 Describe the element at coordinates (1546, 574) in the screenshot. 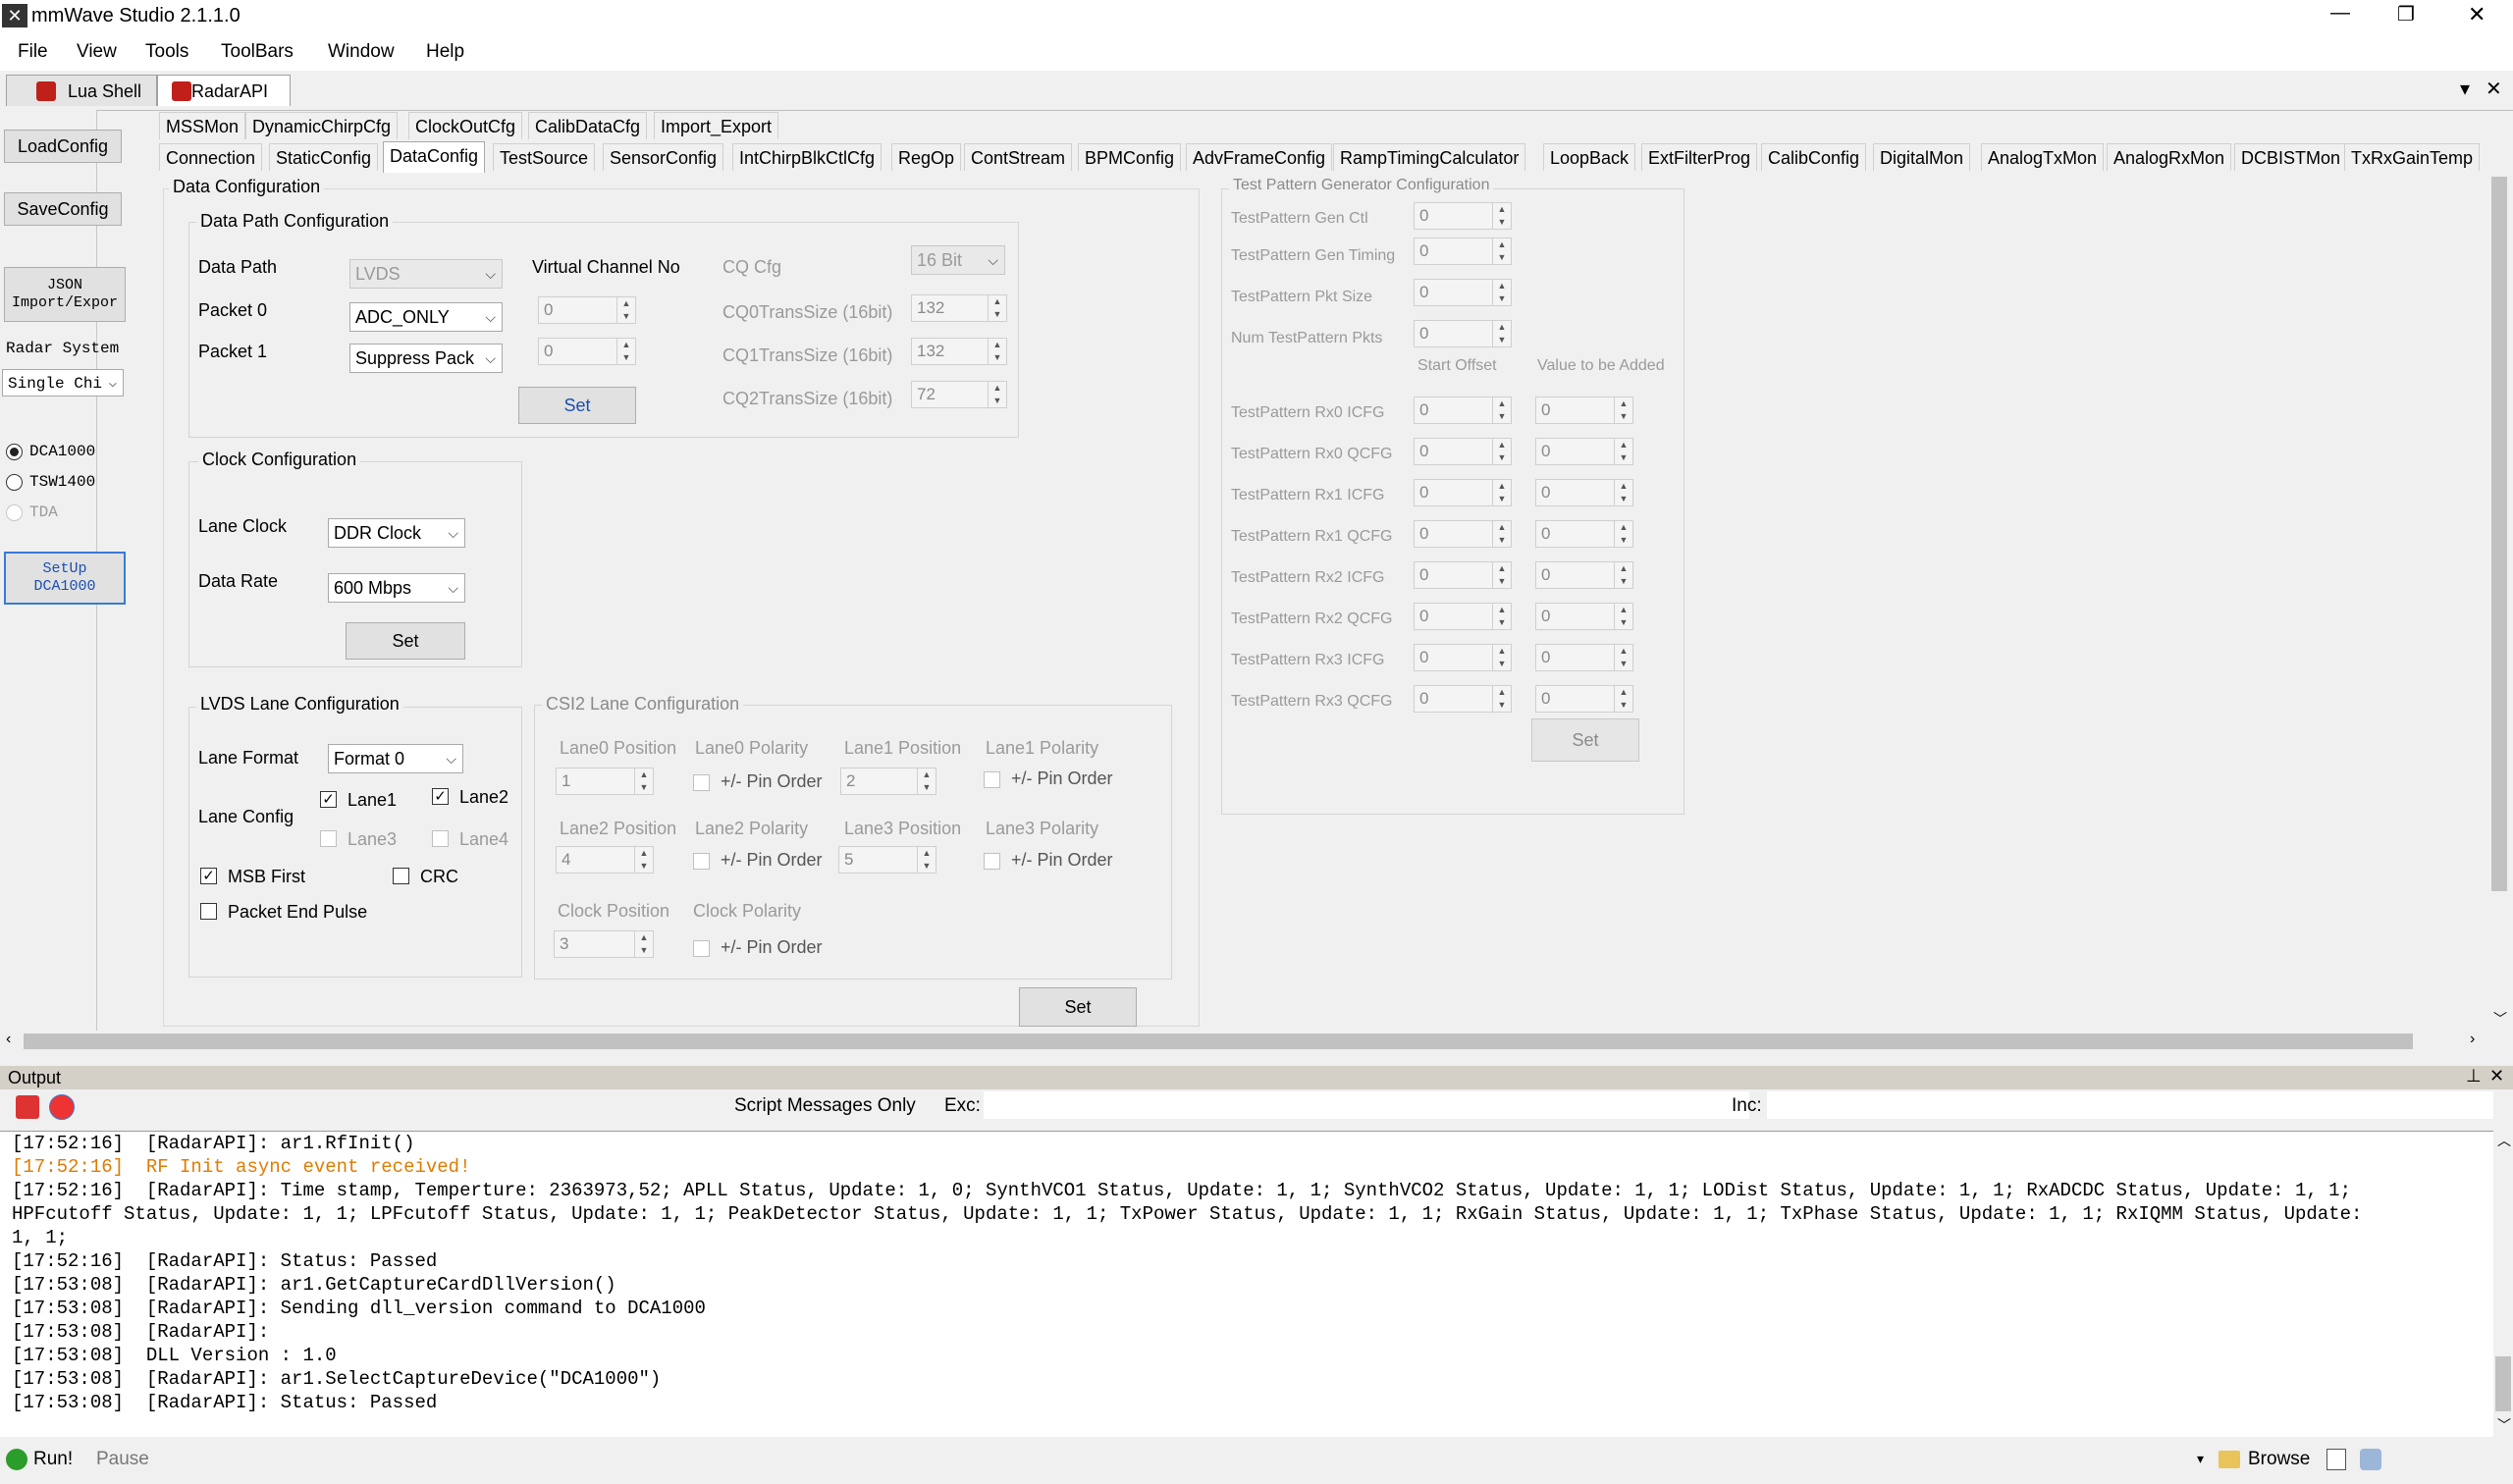

I see `tp-row-value-added-value: 0` at that location.